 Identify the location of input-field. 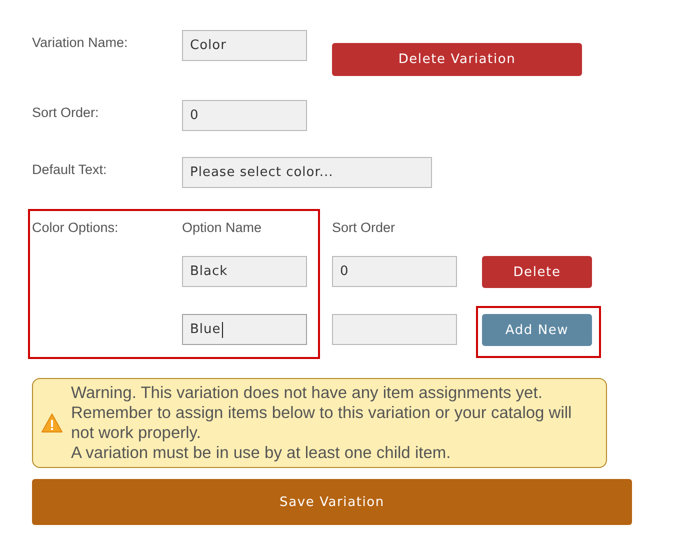
(394, 329).